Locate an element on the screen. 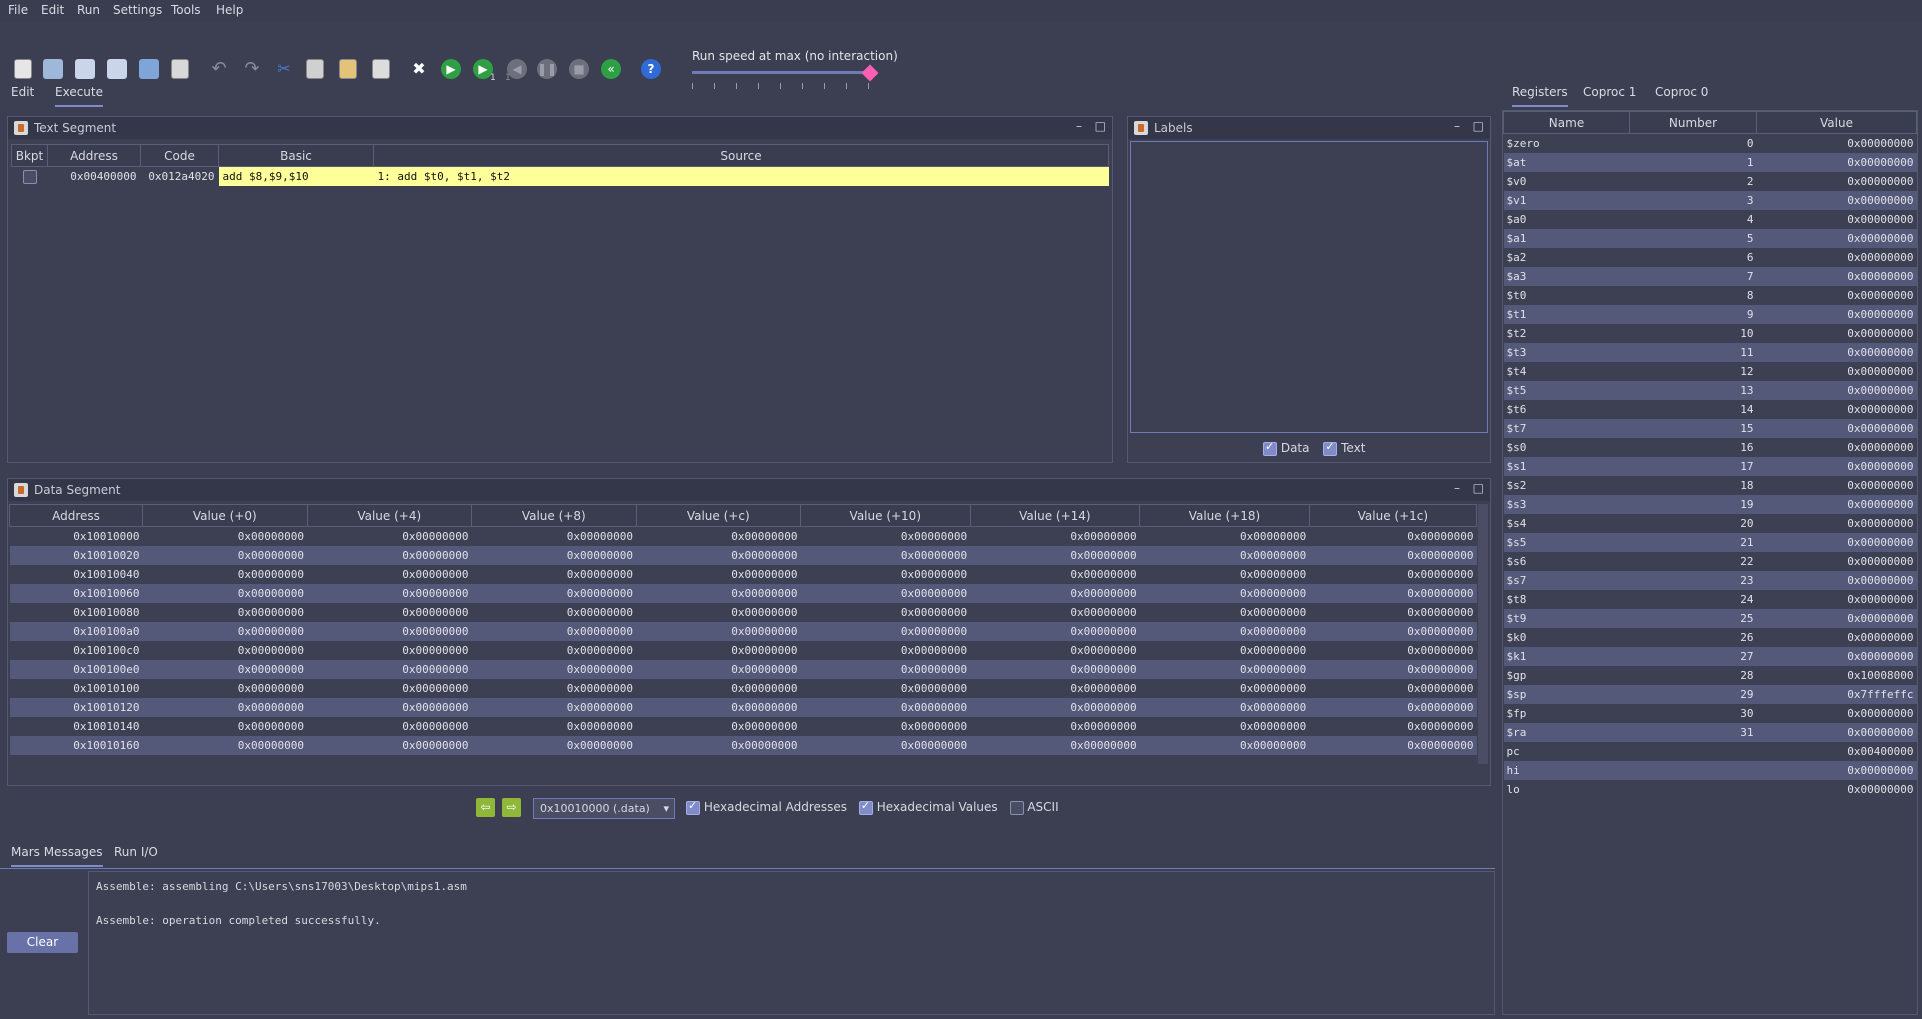 The height and width of the screenshot is (1019, 1922). paste-icon is located at coordinates (348, 69).